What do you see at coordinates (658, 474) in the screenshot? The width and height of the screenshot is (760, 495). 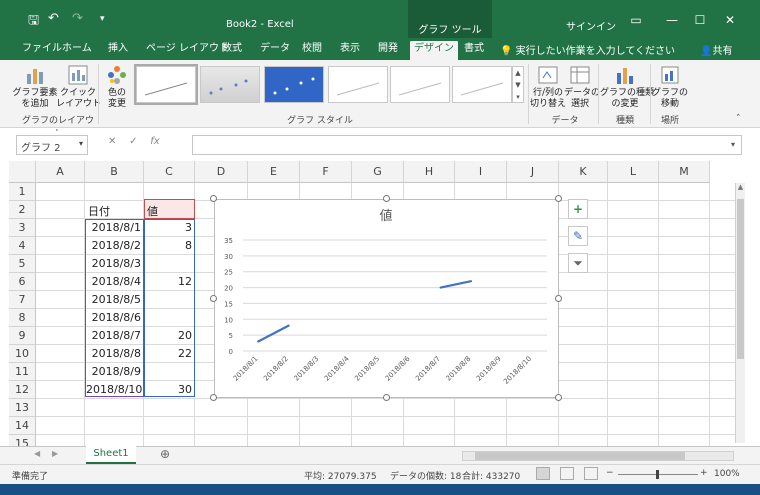 I see `zoom-slider` at bounding box center [658, 474].